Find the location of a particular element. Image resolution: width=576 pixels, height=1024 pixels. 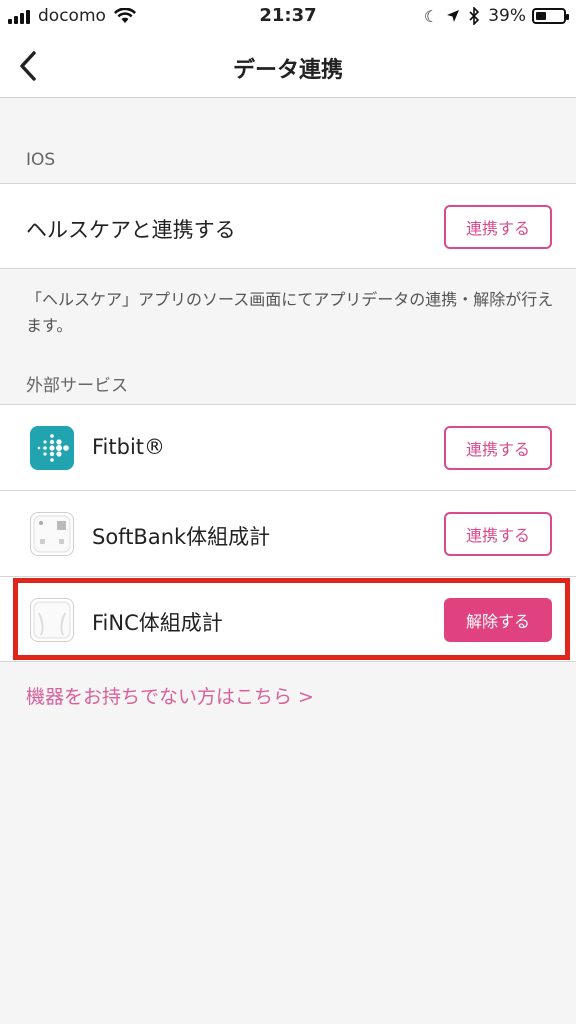

service-row-fitbit: Fitbit® 連携する is located at coordinates (288, 447).